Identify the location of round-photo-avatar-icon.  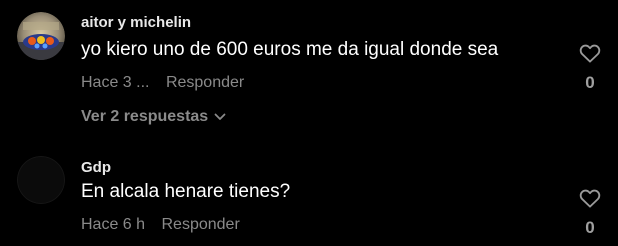
(41, 36).